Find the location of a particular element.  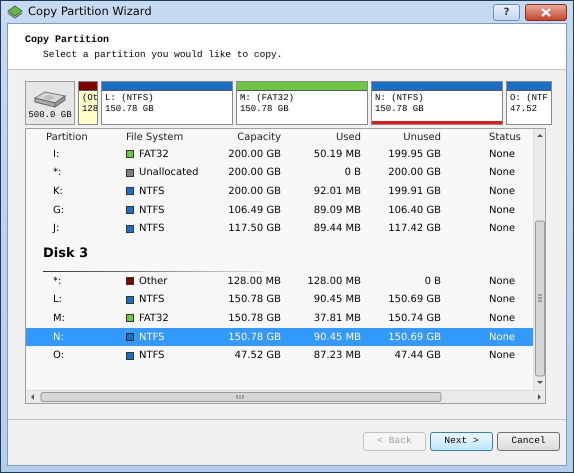

column-header: Used is located at coordinates (321, 137).